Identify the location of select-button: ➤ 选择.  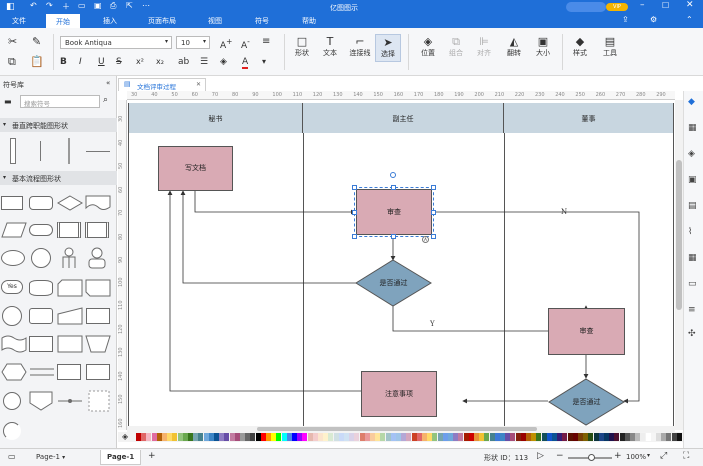
(388, 48).